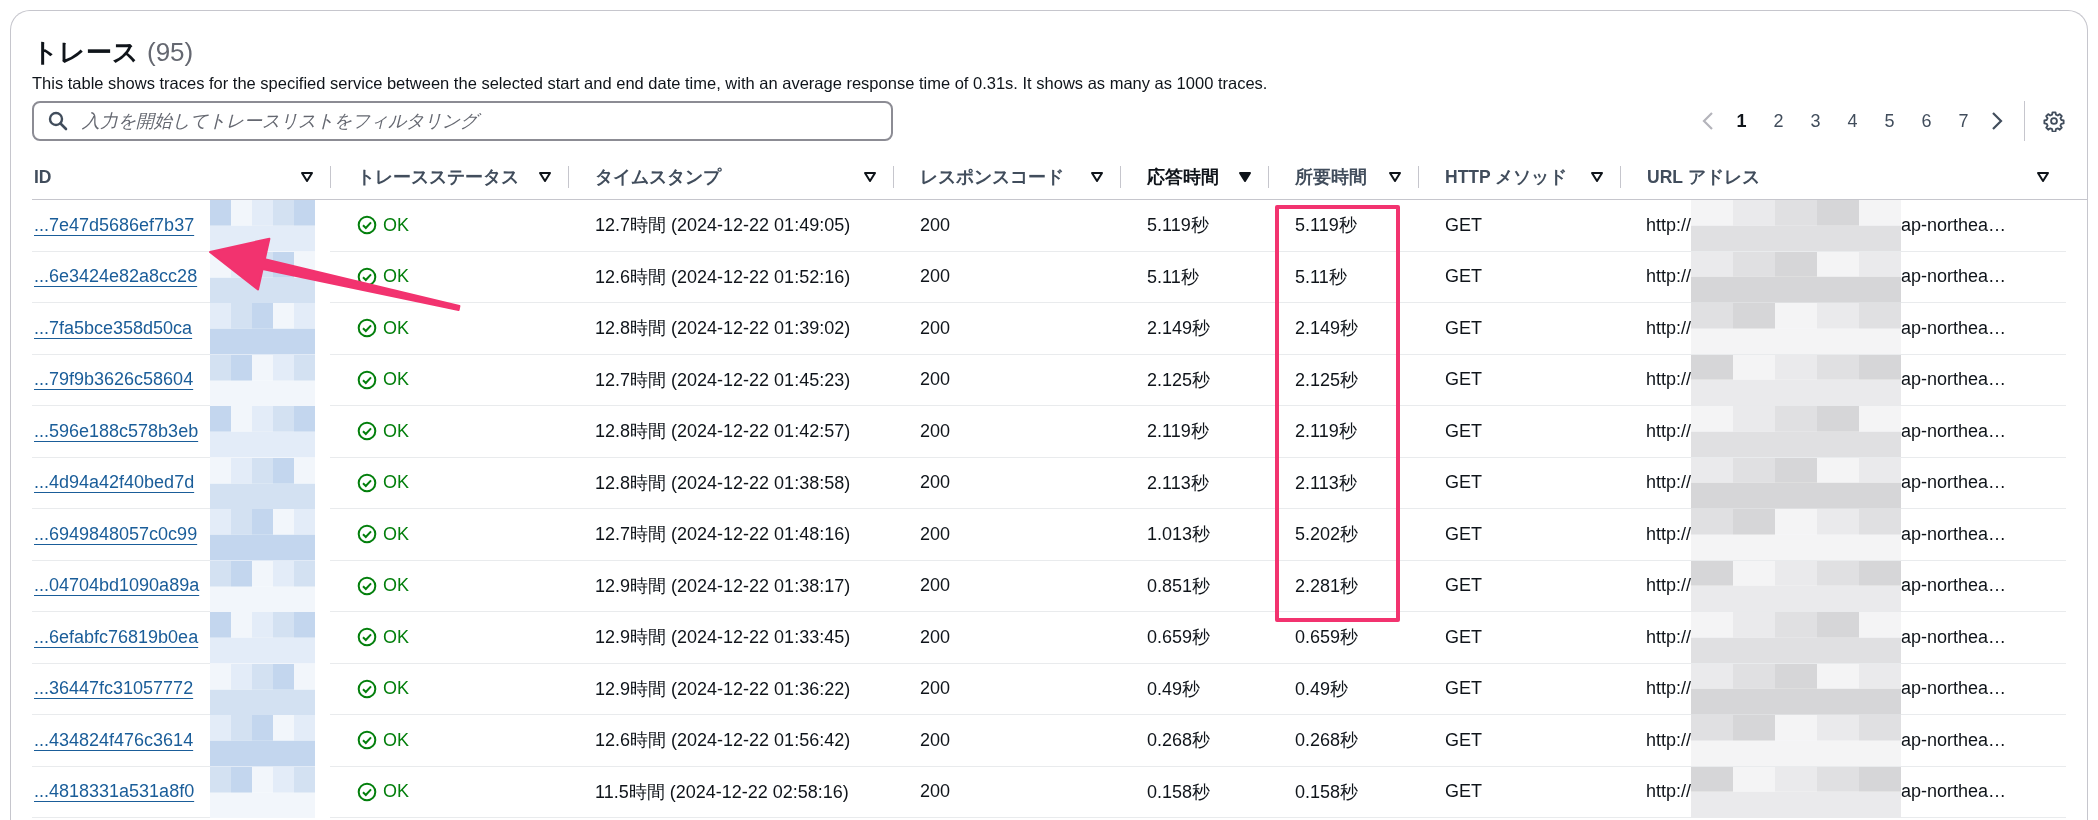 The width and height of the screenshot is (2098, 820). Describe the element at coordinates (723, 380) in the screenshot. I see `timestamp: 12.7時間 (2024-12-22 01:45:23)` at that location.